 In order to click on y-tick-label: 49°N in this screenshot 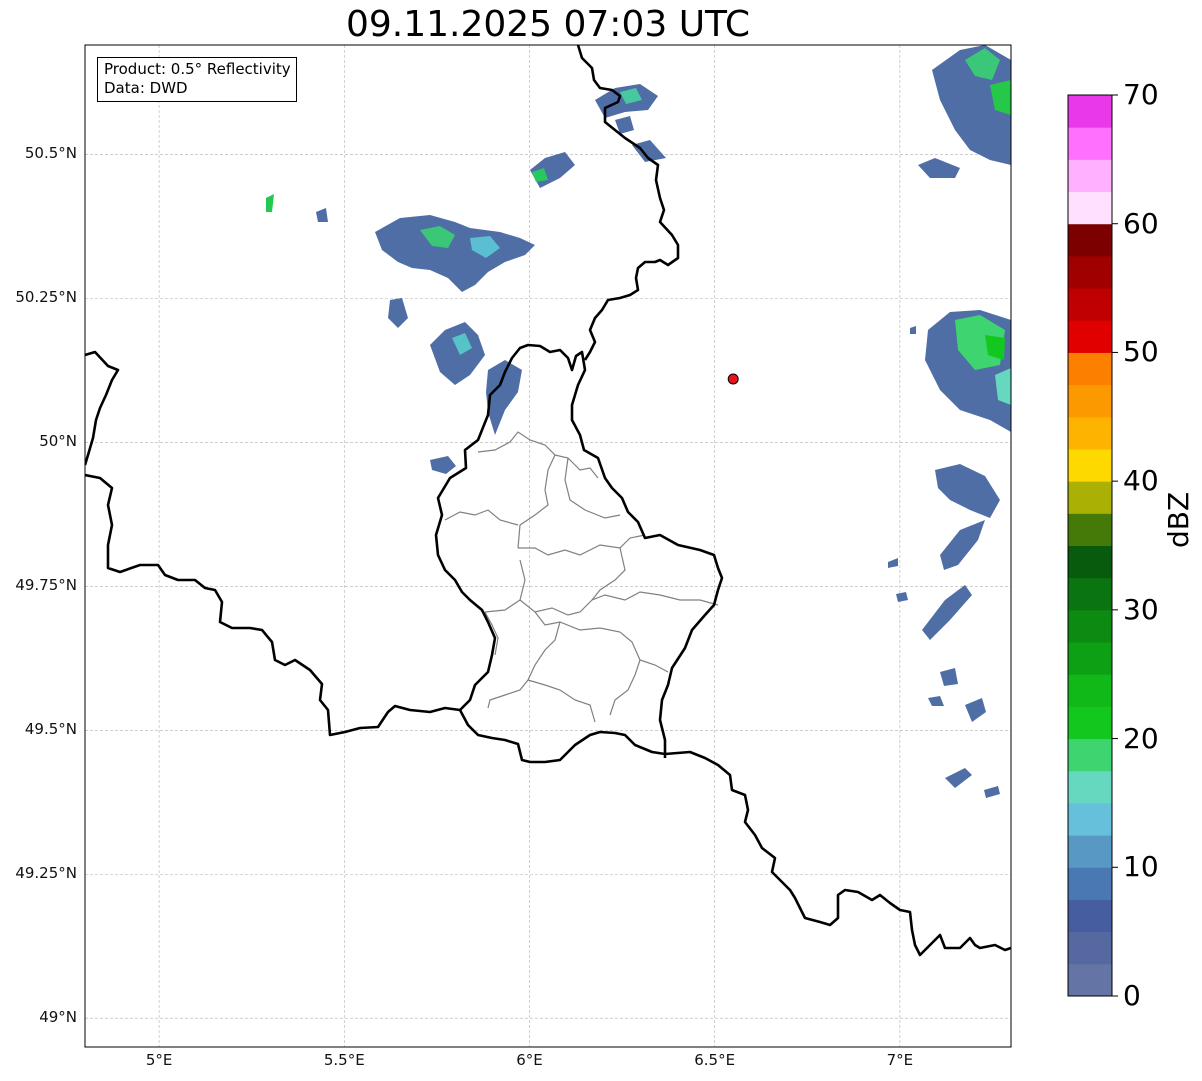, I will do `click(58, 1017)`.